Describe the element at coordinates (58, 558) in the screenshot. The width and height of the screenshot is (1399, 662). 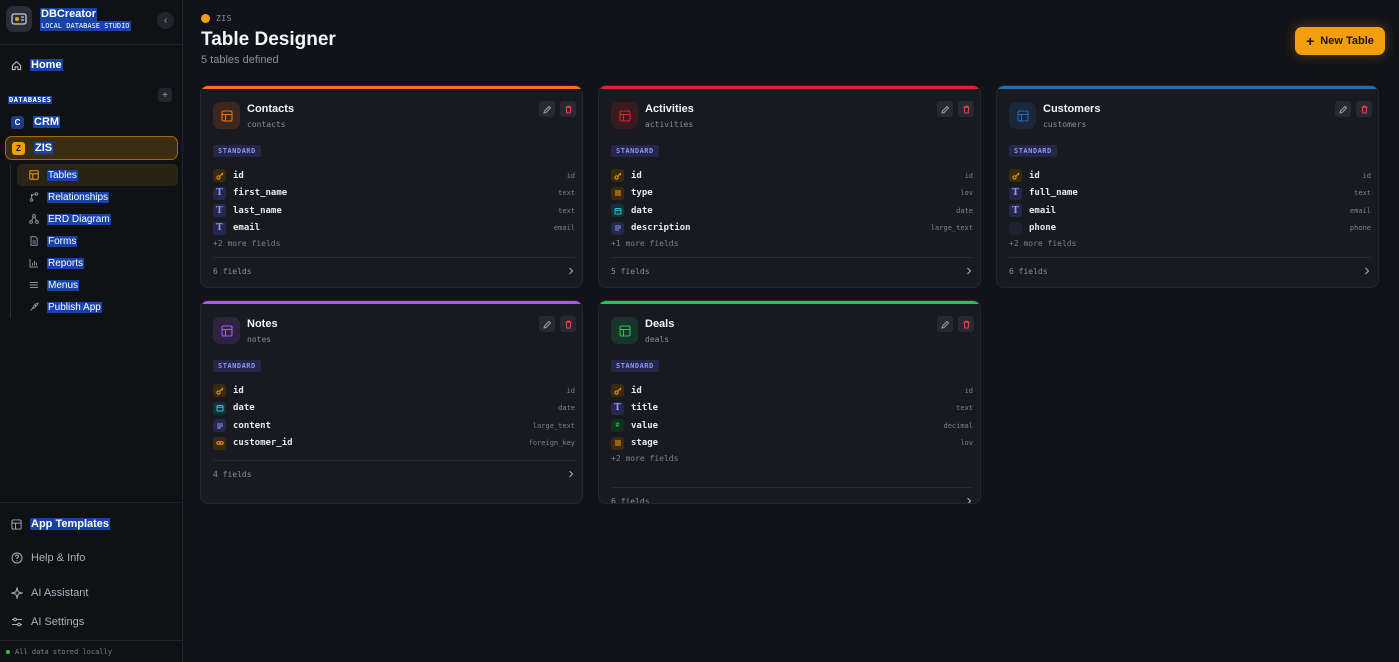
I see `nav-help-info-label: Help & Info` at that location.